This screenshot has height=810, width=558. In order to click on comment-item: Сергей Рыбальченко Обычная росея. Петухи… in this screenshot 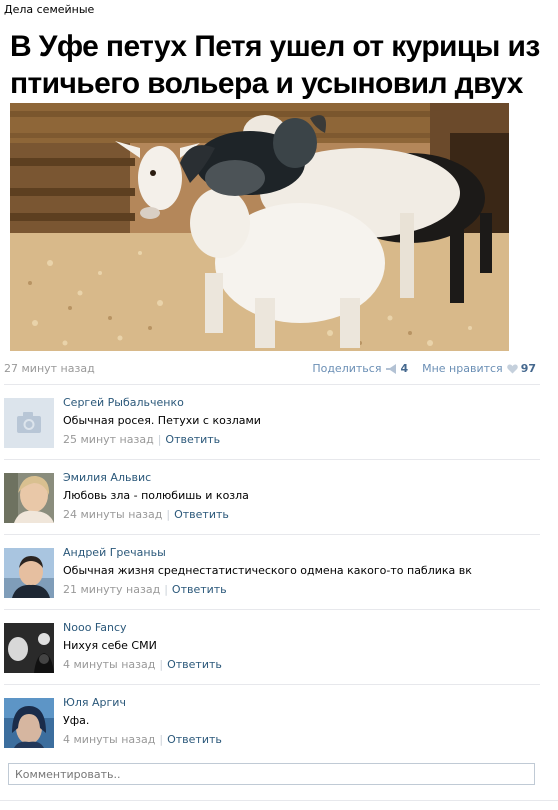, I will do `click(272, 421)`.